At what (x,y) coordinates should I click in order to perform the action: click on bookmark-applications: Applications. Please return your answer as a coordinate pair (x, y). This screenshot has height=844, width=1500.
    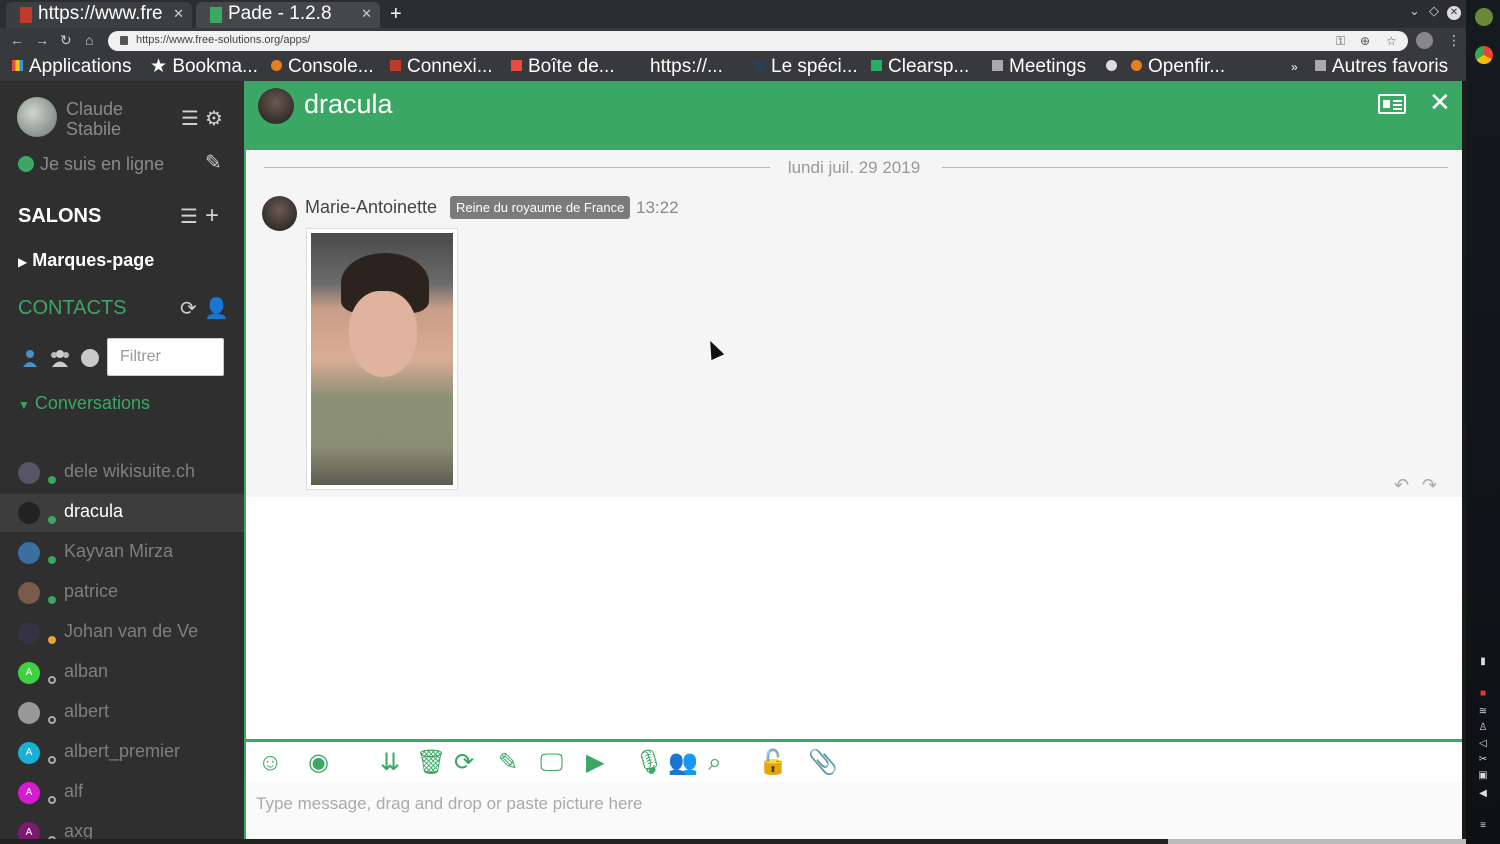
    Looking at the image, I should click on (71, 67).